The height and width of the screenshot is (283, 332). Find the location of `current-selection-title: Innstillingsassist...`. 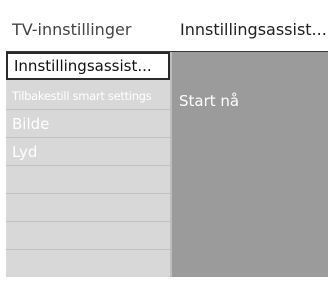

current-selection-title: Innstillingsassist... is located at coordinates (253, 29).